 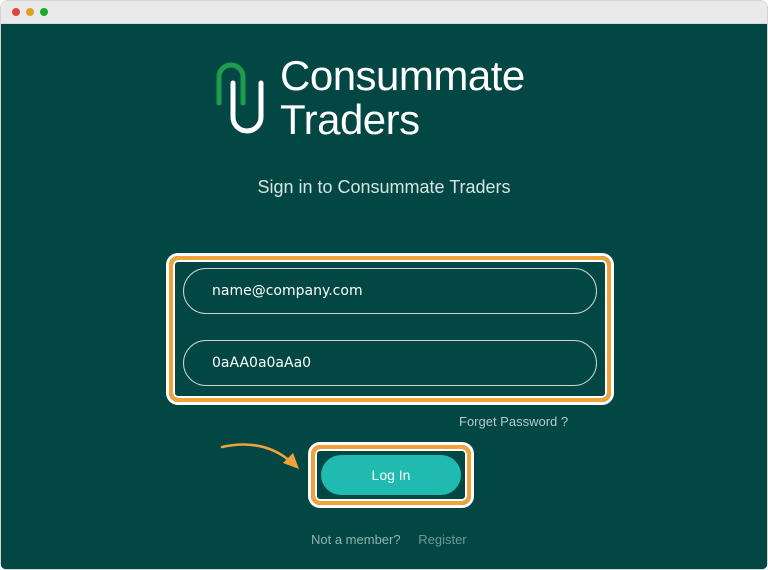 What do you see at coordinates (391, 475) in the screenshot?
I see `login-button: Log In` at bounding box center [391, 475].